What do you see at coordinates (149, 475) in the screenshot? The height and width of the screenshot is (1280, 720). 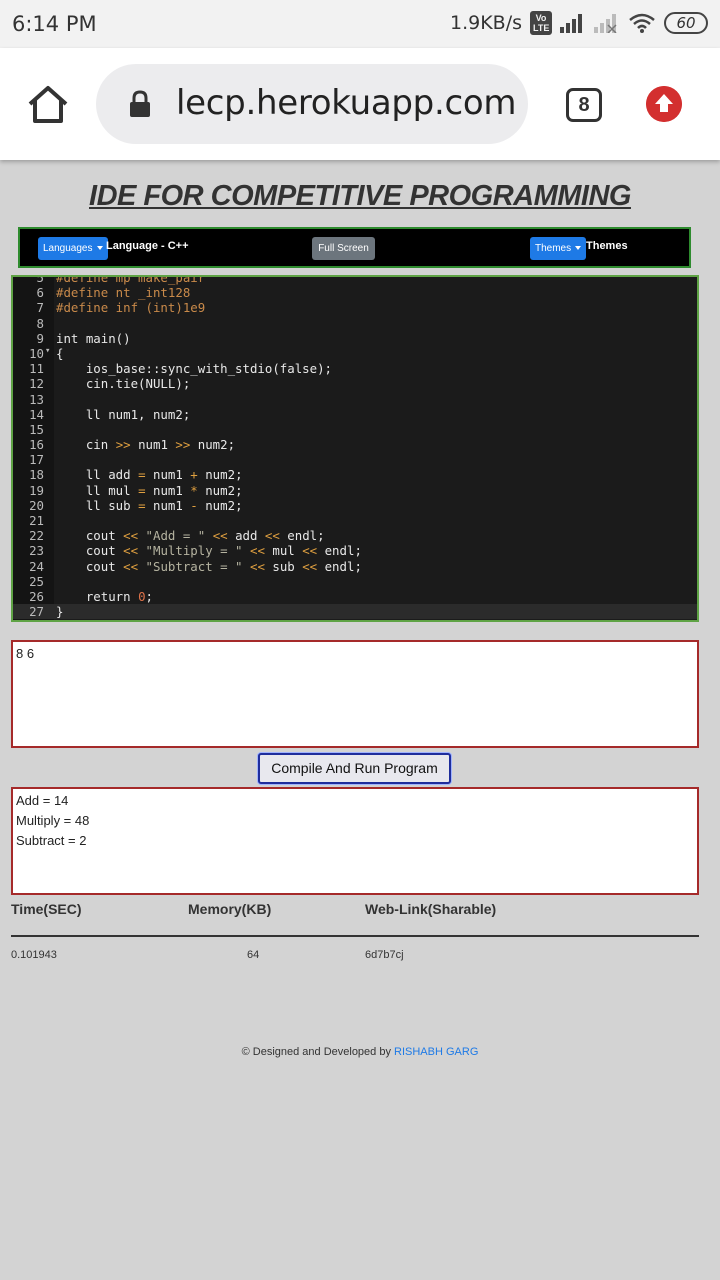 I see `code-text: ll add = num1 + num2;` at bounding box center [149, 475].